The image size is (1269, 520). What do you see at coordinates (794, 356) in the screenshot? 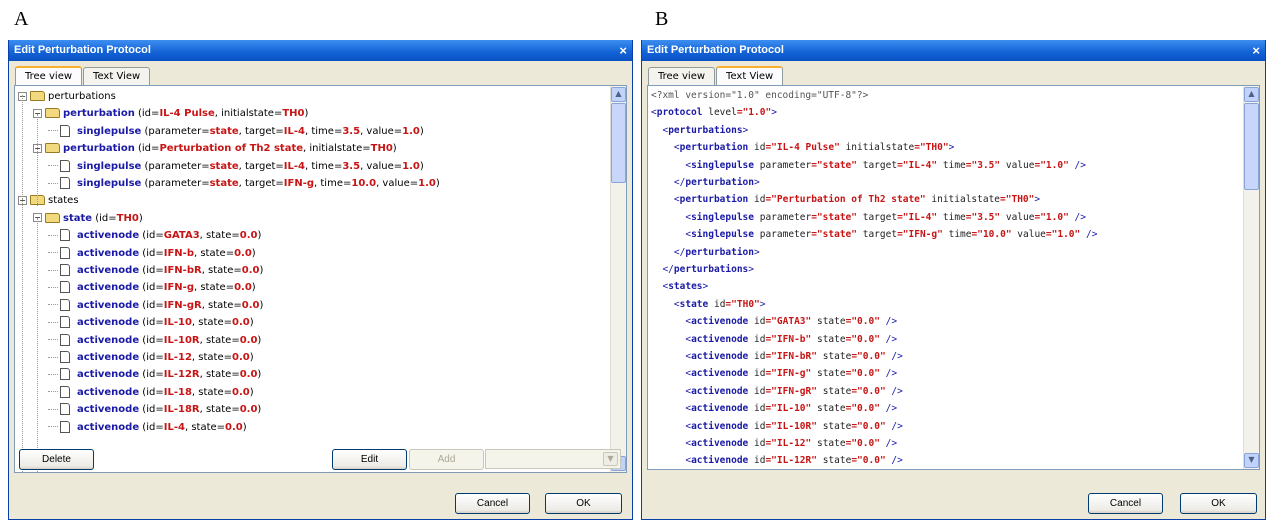
I see `xml-line: <activenode id="IFN-bR" state="0.0" />` at bounding box center [794, 356].